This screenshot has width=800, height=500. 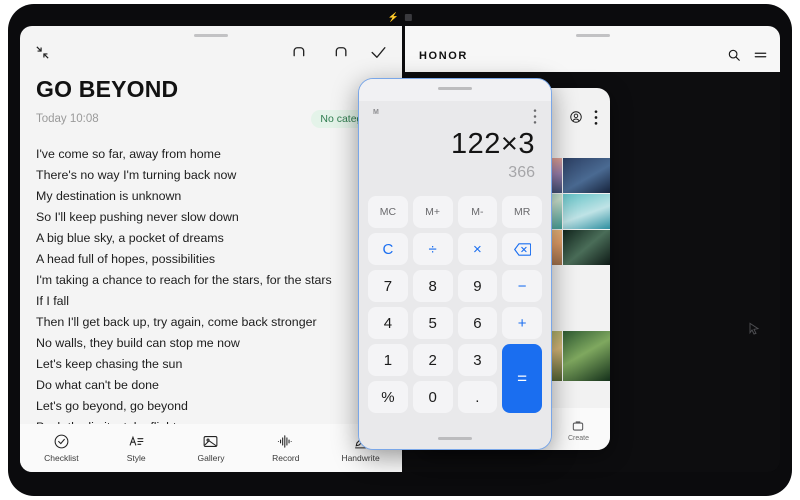 What do you see at coordinates (138, 343) in the screenshot?
I see `note-line: No walls, they build can stop me now` at bounding box center [138, 343].